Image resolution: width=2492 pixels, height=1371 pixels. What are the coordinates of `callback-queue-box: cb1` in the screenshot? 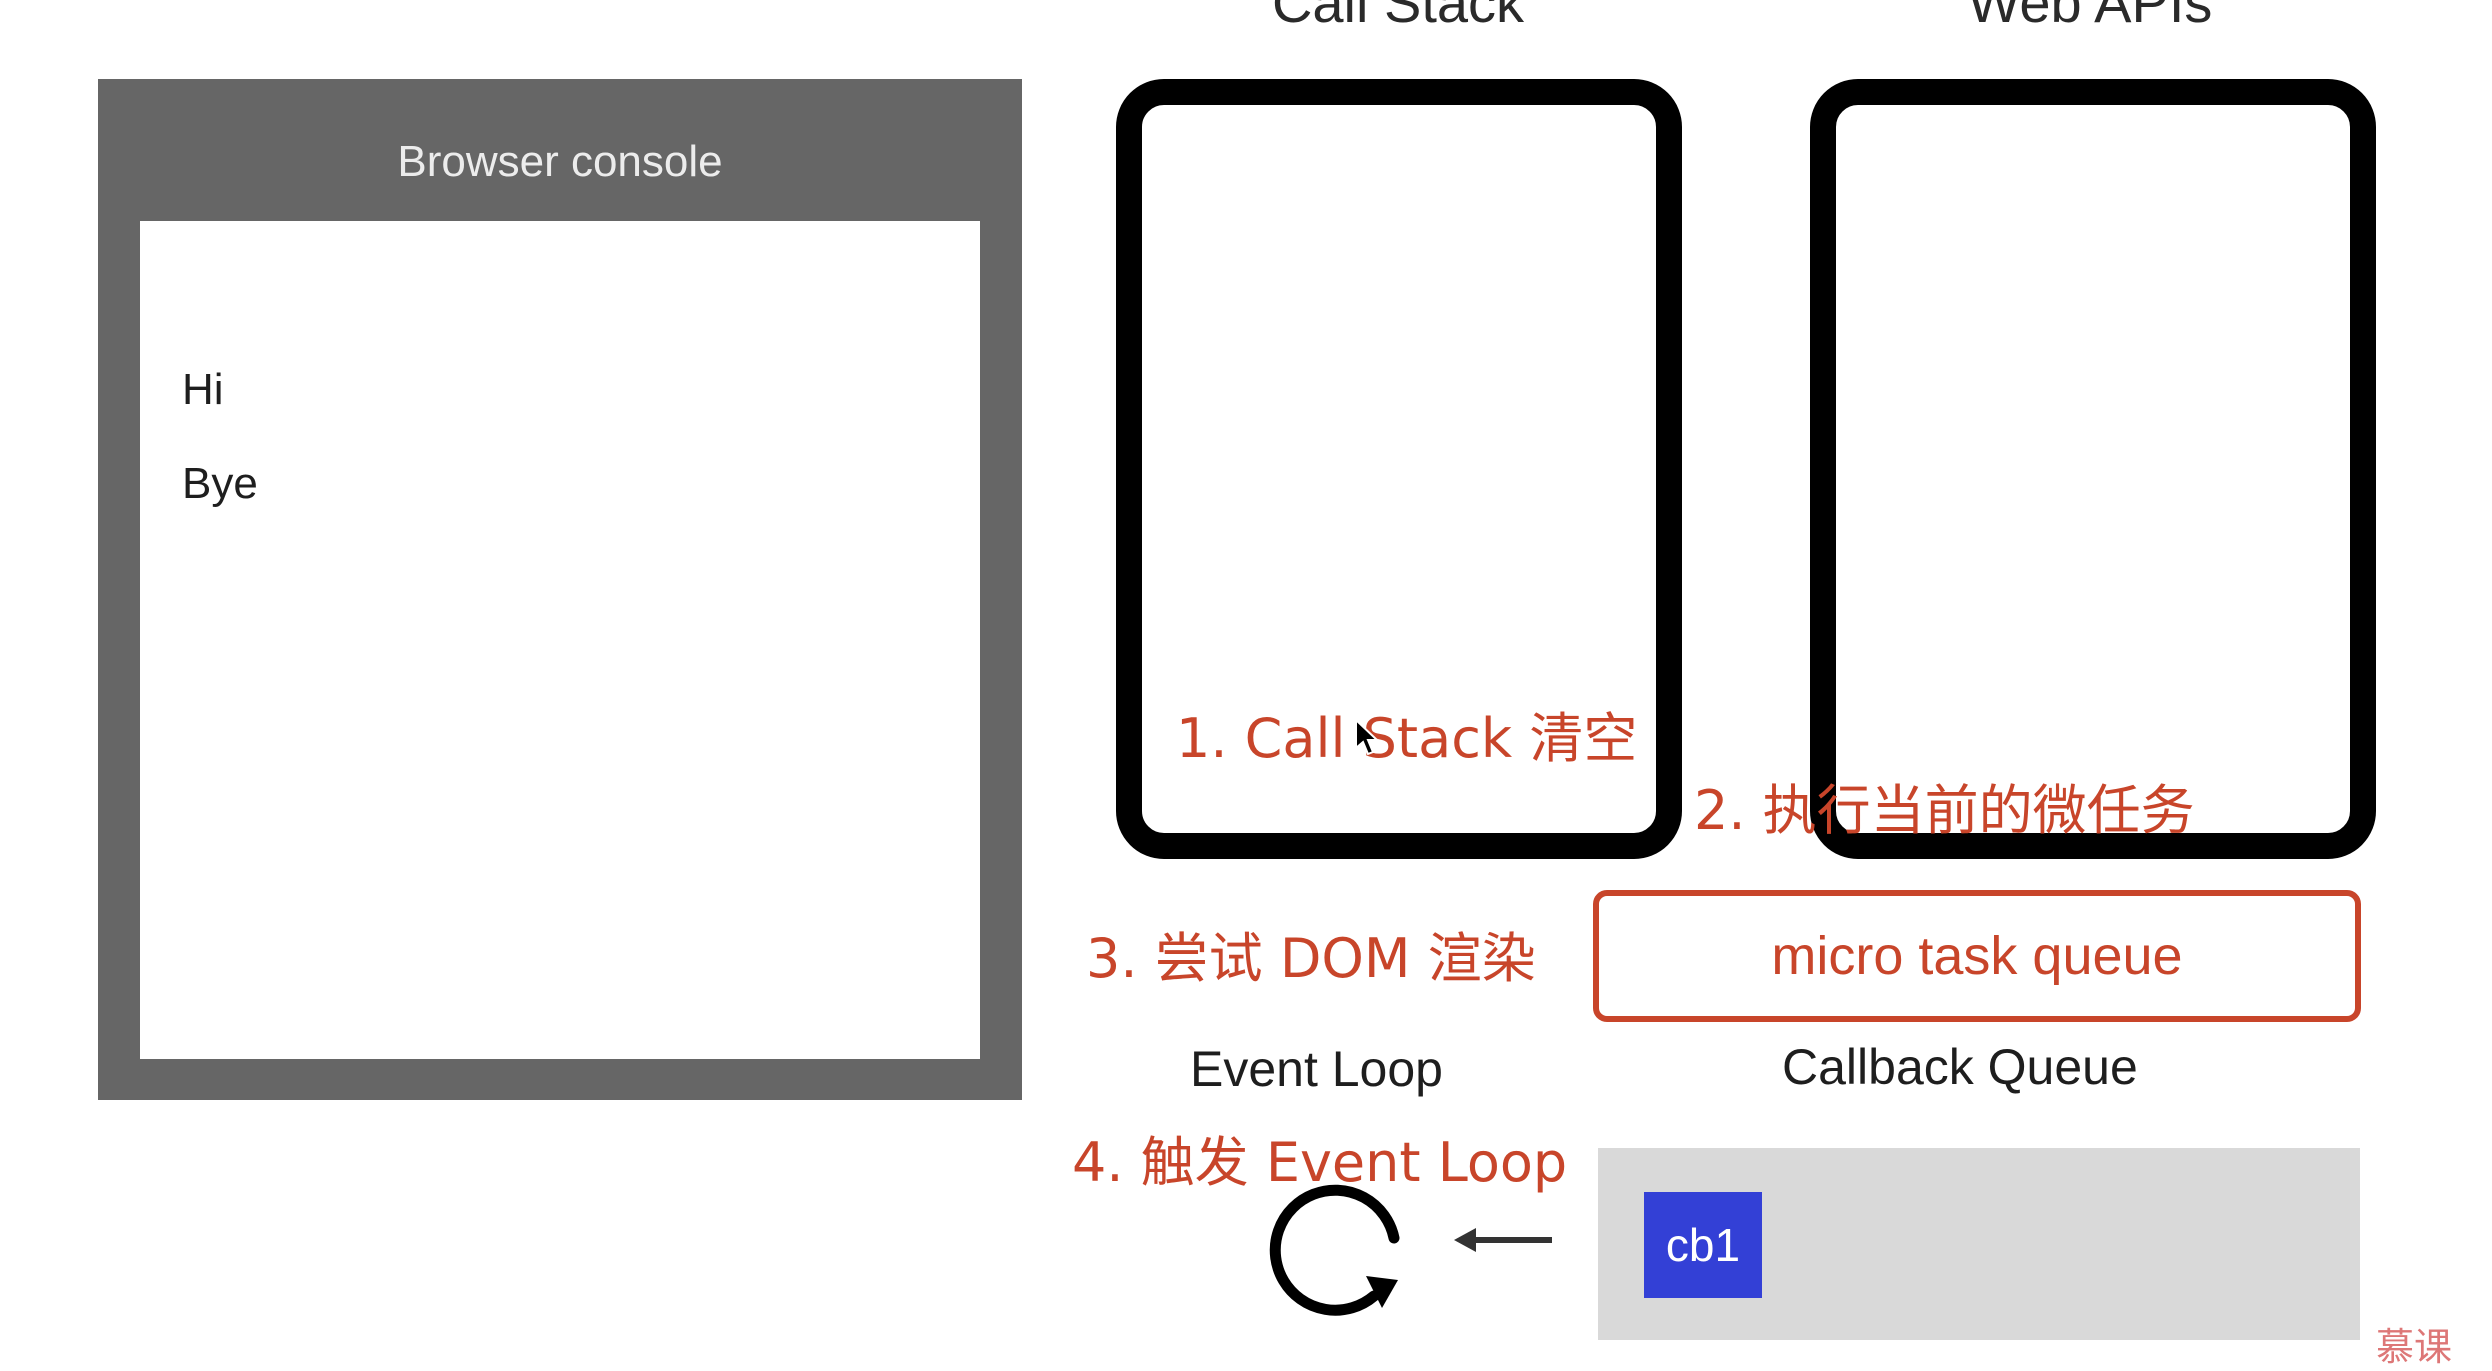 It's located at (1979, 1244).